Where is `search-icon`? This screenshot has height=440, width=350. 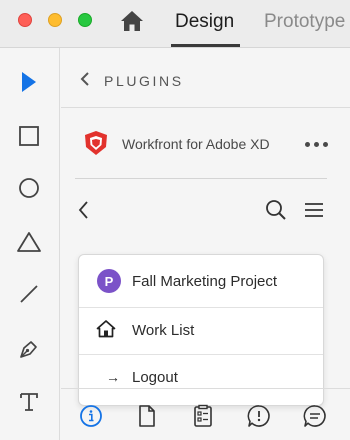
search-icon is located at coordinates (276, 210).